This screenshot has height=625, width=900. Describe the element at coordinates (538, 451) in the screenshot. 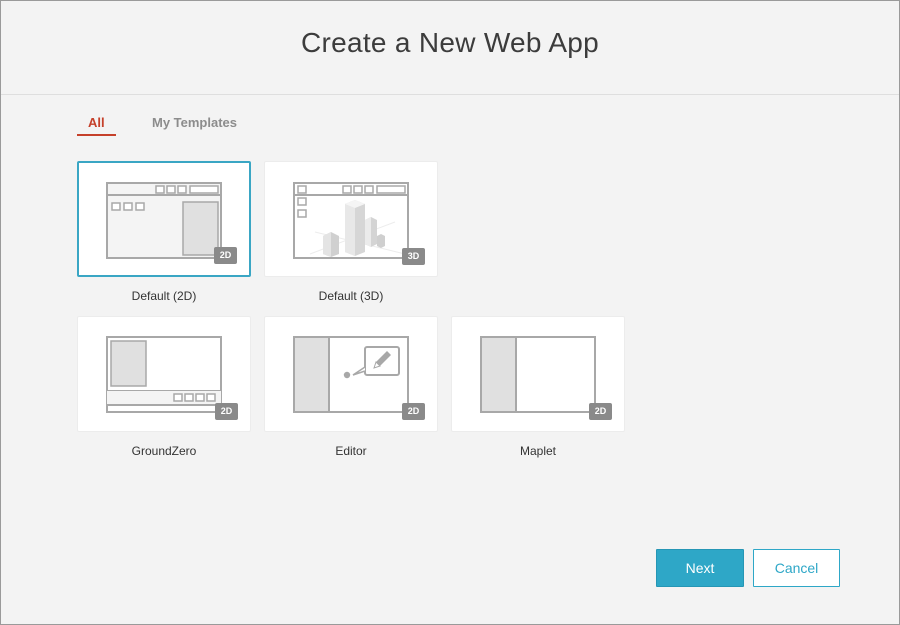

I see `template-label-maplet: Maplet` at that location.